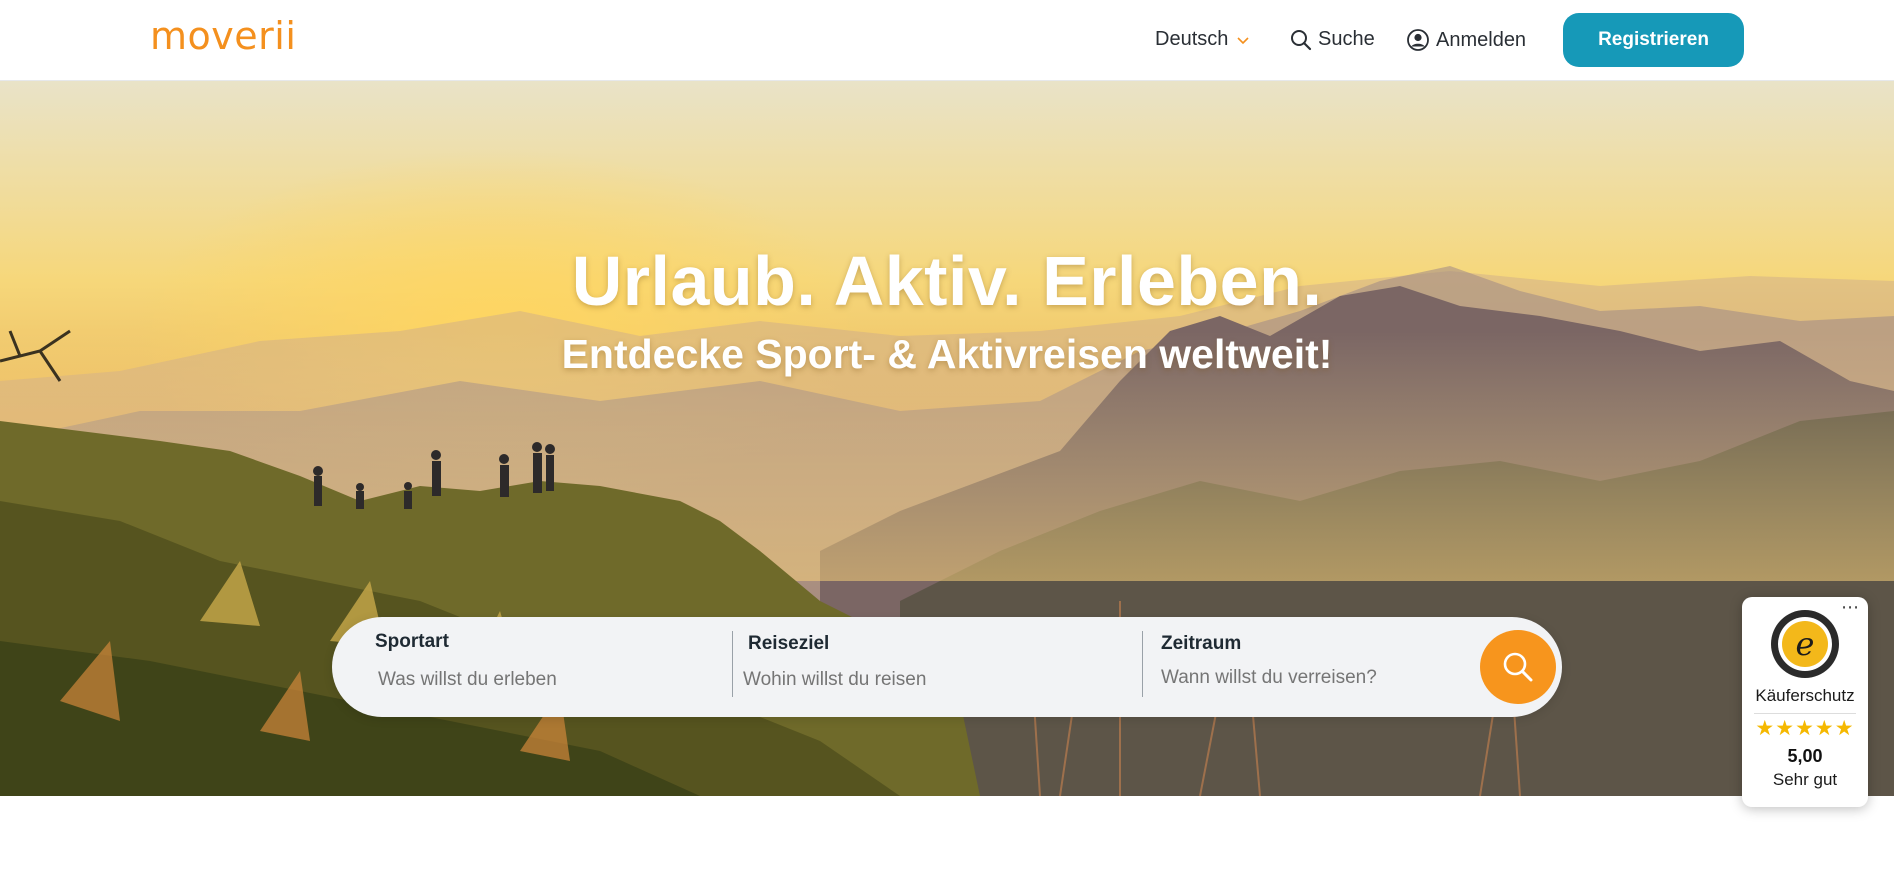  What do you see at coordinates (947, 281) in the screenshot?
I see `hero-title: Urlaub. Aktiv. Erleben.` at bounding box center [947, 281].